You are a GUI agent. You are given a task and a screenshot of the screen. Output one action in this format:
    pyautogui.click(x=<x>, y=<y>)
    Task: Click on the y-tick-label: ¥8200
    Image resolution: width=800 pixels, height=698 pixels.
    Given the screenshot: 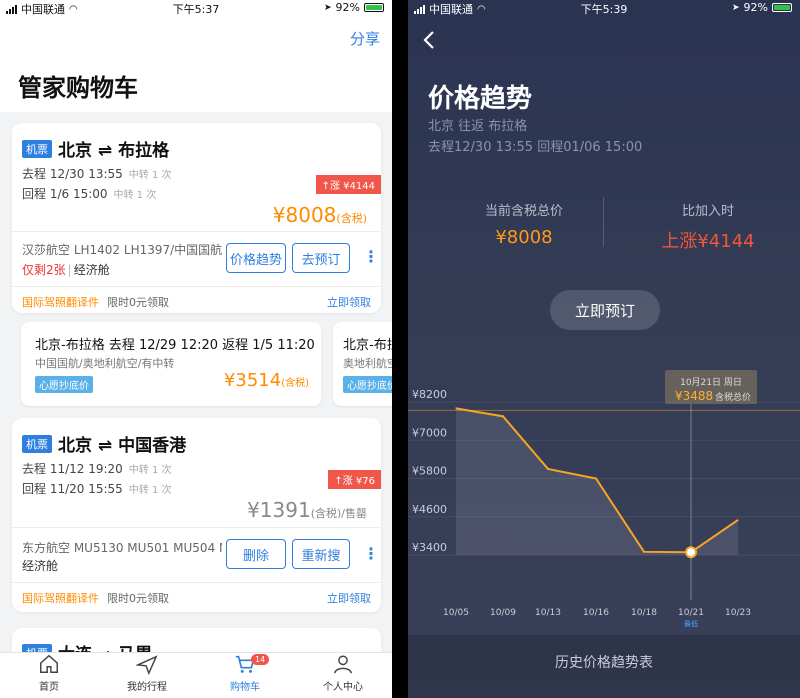 What is the action you would take?
    pyautogui.click(x=429, y=394)
    